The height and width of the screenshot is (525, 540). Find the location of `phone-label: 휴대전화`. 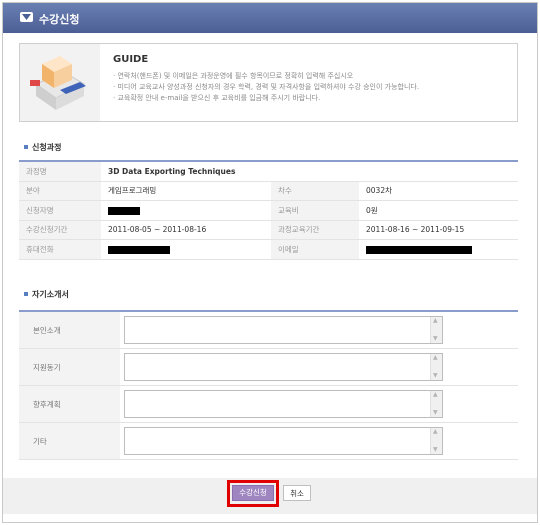

phone-label: 휴대전화 is located at coordinates (60, 249).